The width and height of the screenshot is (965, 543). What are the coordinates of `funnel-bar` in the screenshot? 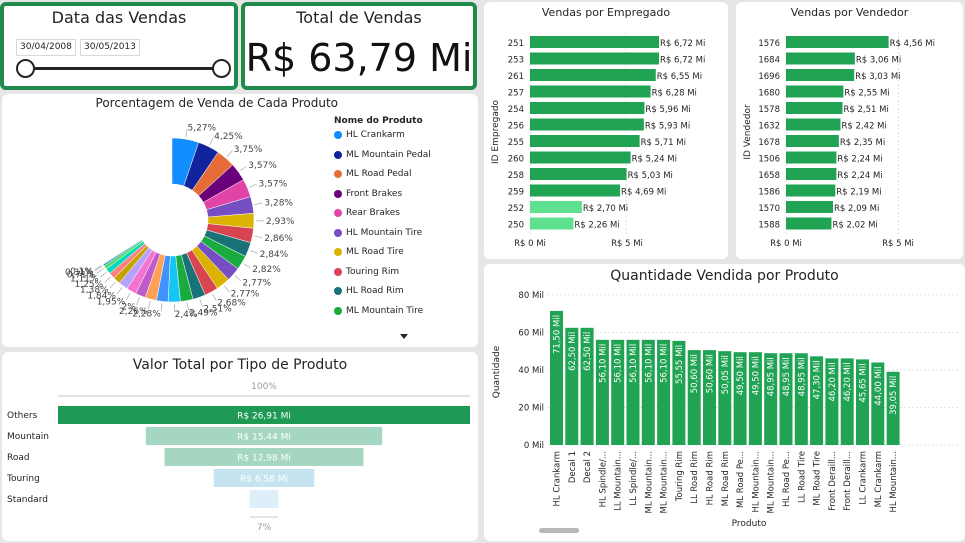 It's located at (264, 499).